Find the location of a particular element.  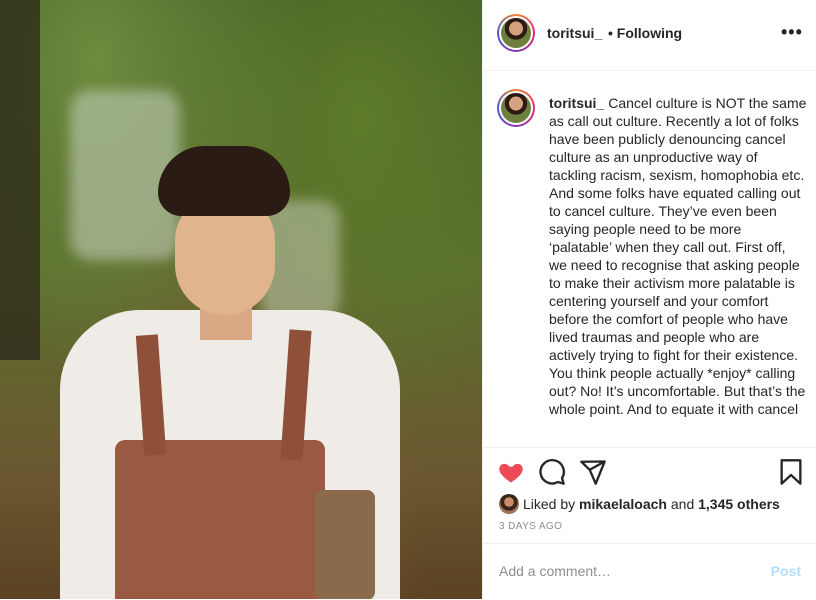

comment-icon is located at coordinates (552, 472).